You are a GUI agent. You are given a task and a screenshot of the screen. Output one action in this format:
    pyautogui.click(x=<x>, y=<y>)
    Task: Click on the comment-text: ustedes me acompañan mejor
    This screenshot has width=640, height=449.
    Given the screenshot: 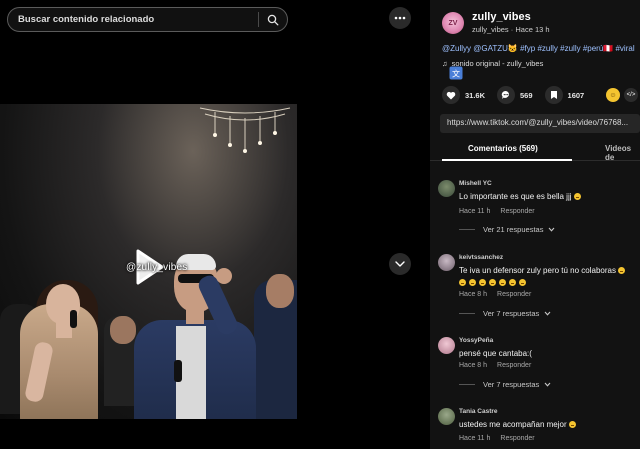 What is the action you would take?
    pyautogui.click(x=519, y=425)
    